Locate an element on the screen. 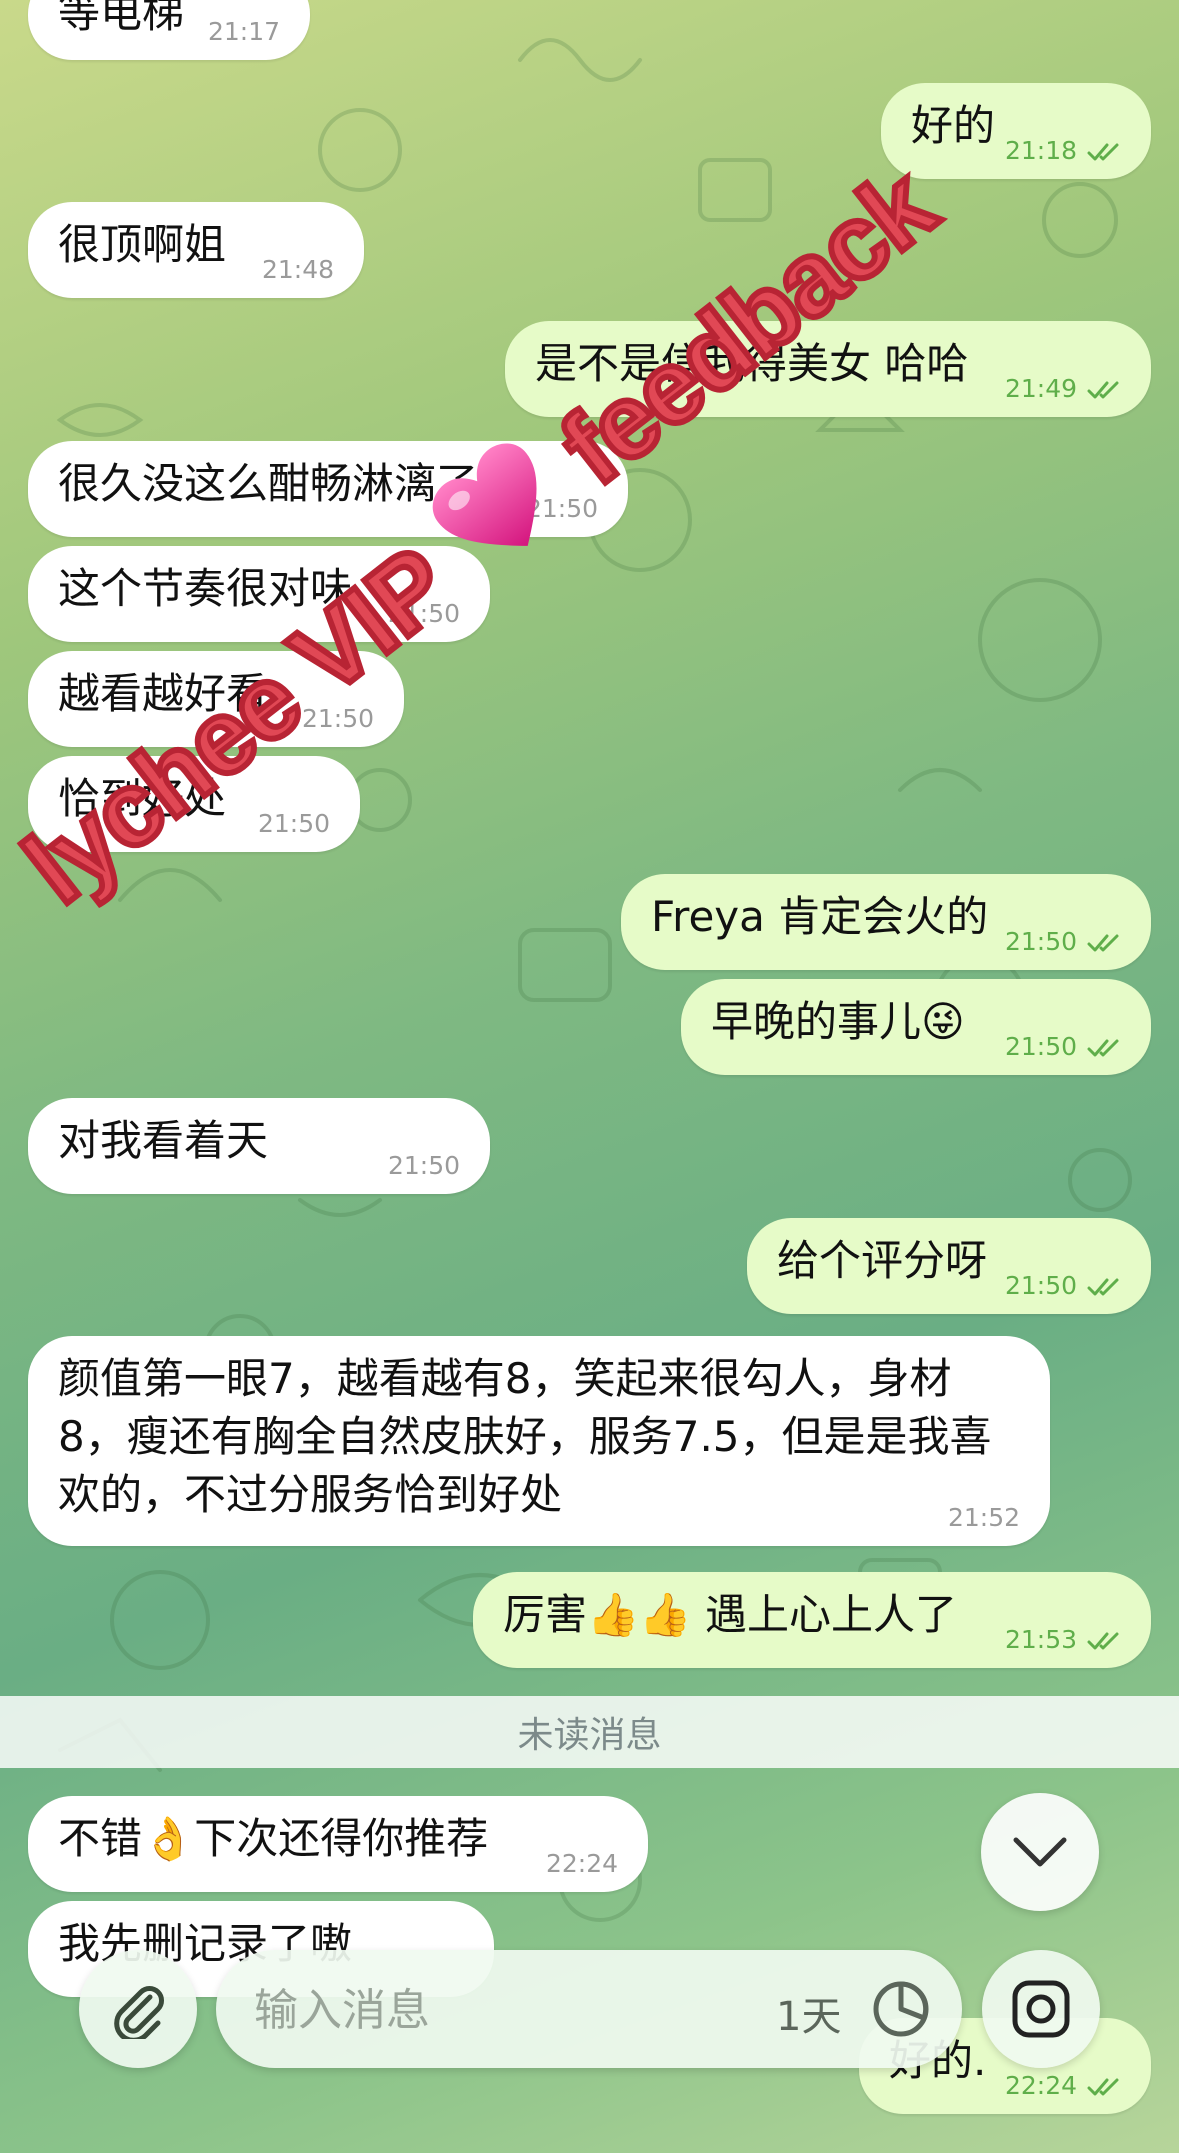 This screenshot has height=2153, width=1179. message-time-text: 21:52 is located at coordinates (983, 1517).